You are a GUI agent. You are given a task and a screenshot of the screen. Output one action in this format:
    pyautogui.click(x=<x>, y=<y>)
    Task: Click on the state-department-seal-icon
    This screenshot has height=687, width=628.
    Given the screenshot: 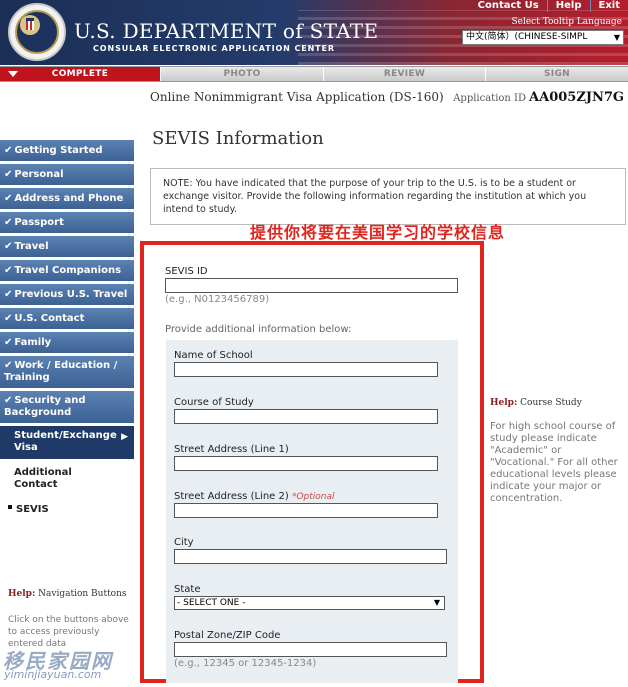 What is the action you would take?
    pyautogui.click(x=37, y=32)
    